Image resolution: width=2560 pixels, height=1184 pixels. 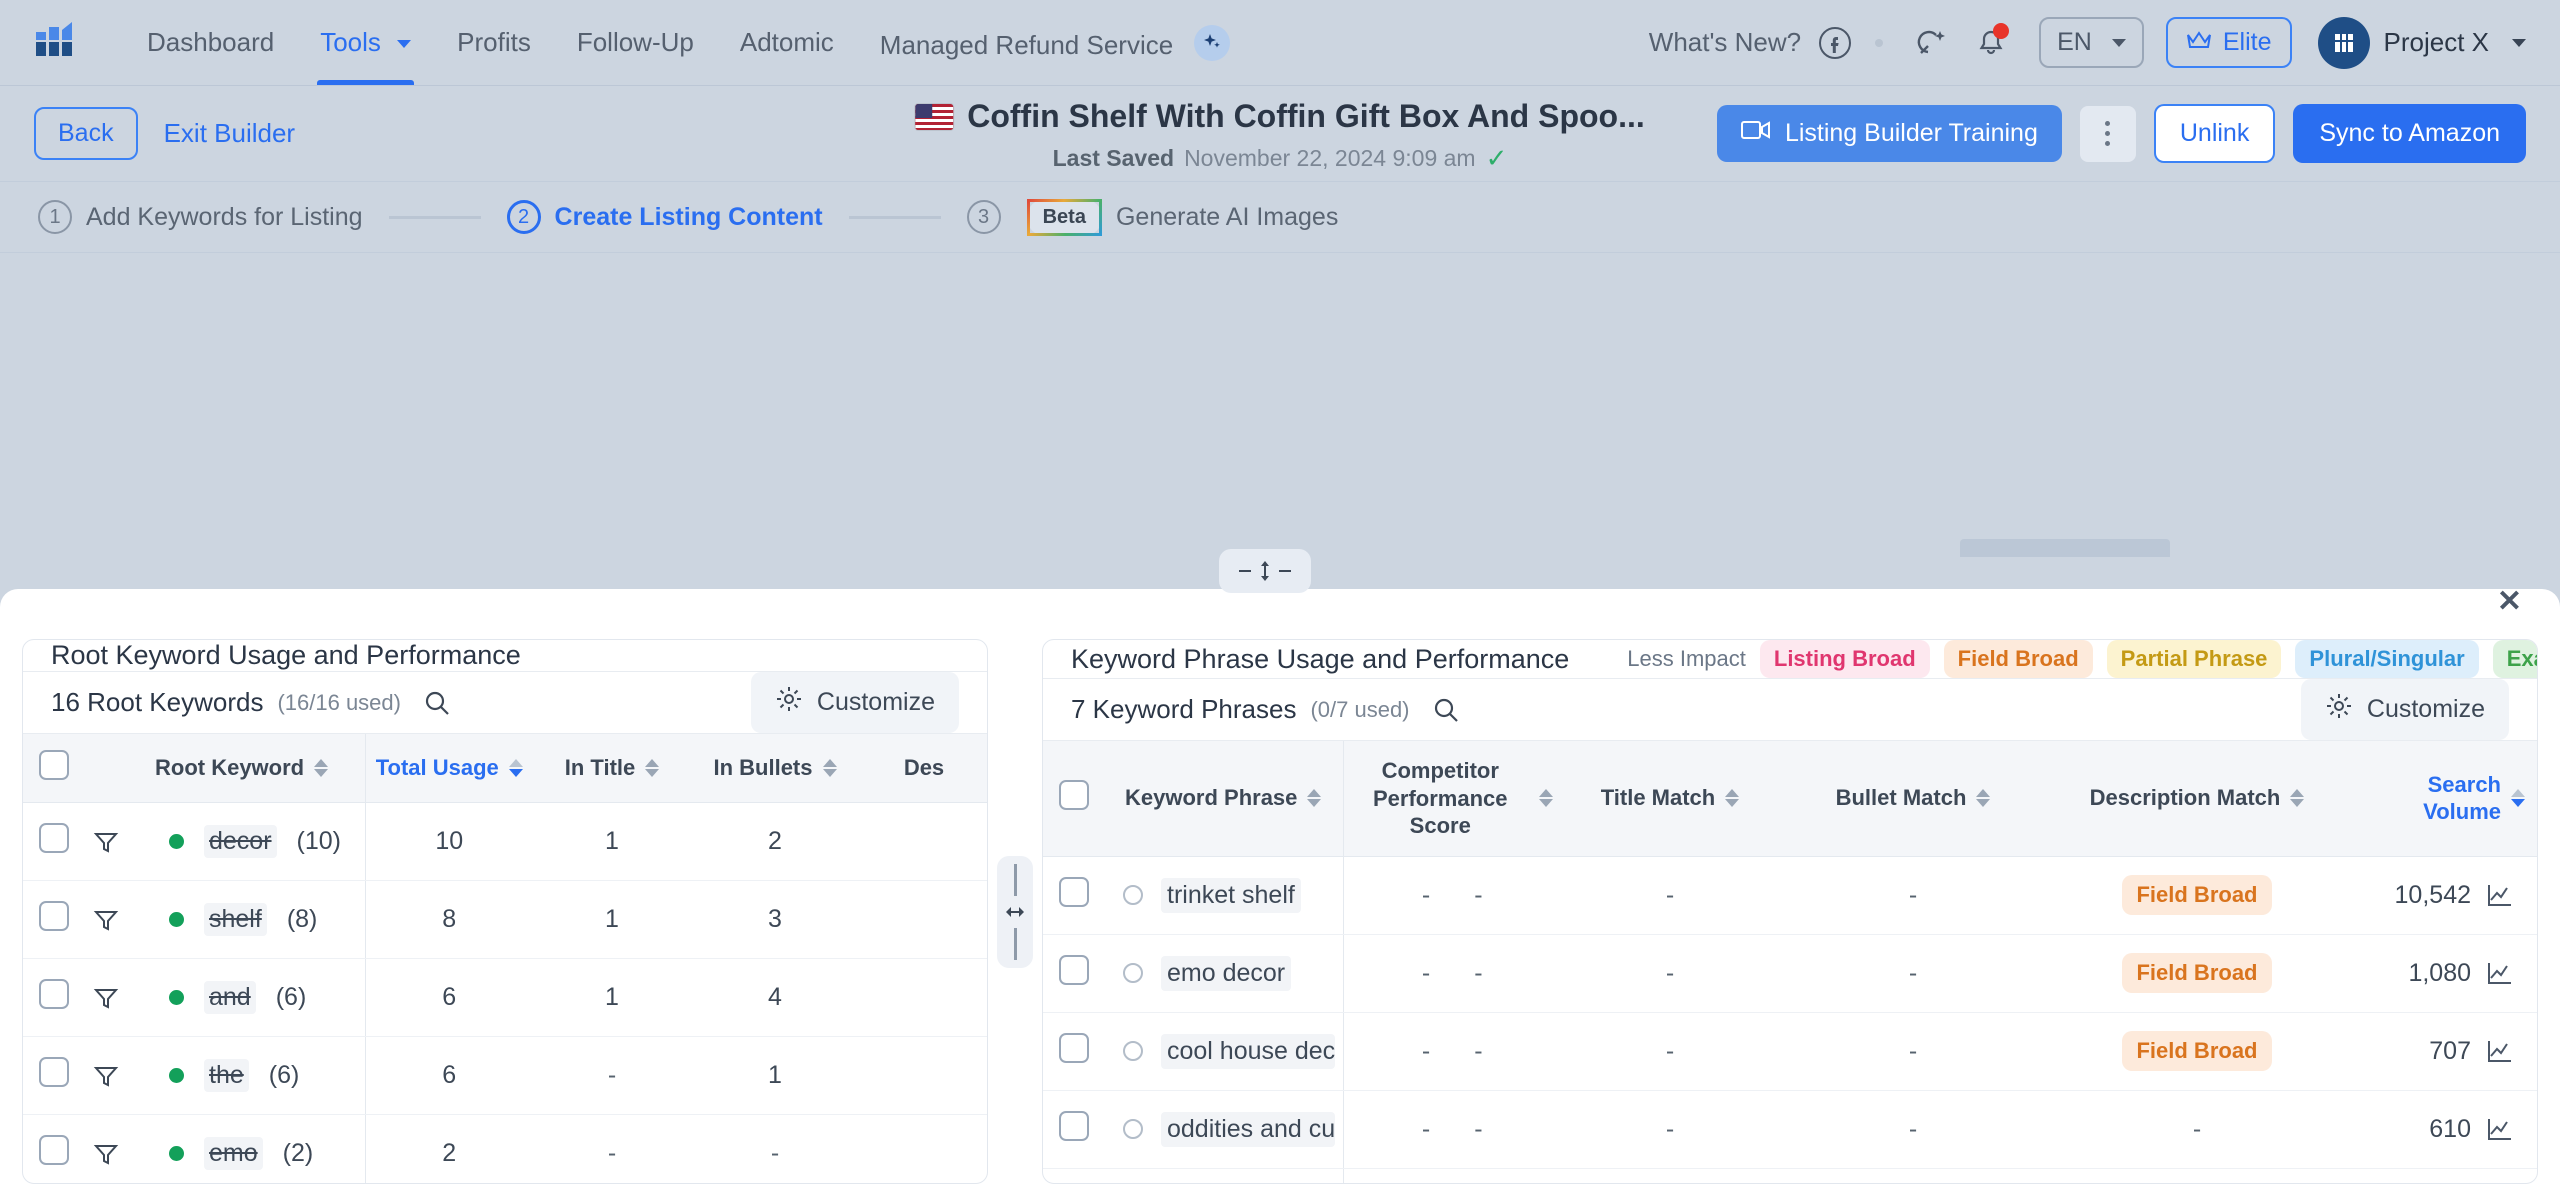 What do you see at coordinates (2228, 42) in the screenshot?
I see `plan-badge-elite: Elite` at bounding box center [2228, 42].